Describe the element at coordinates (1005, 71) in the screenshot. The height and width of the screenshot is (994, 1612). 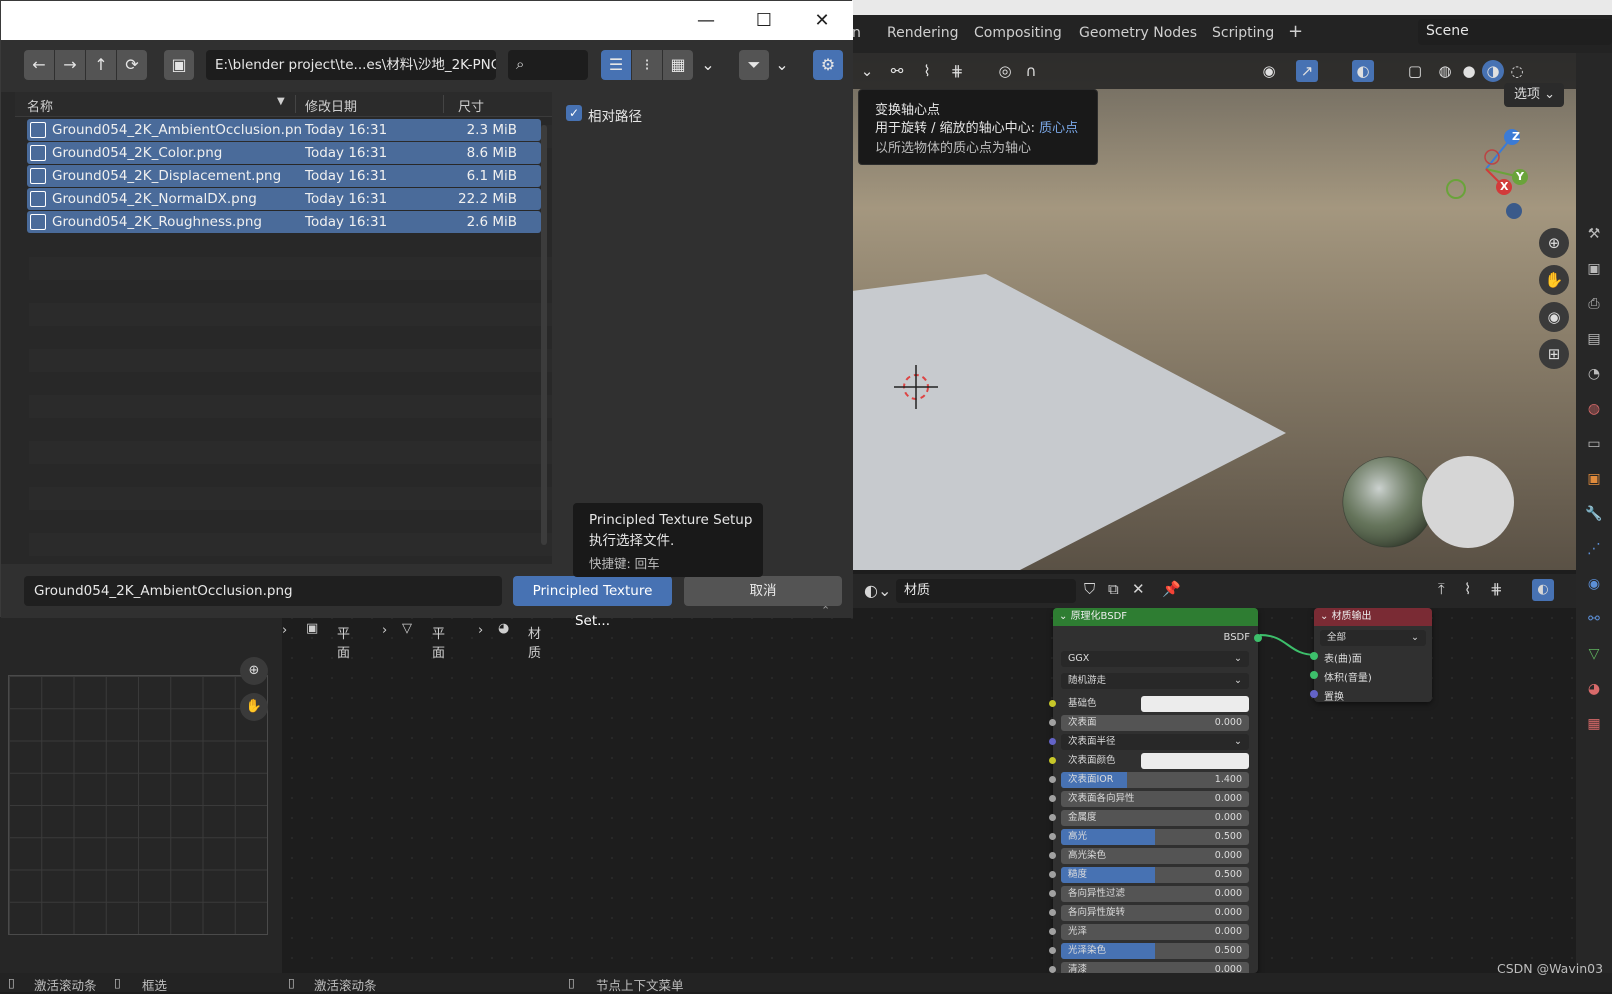
I see `proportional-edit-icon: ◎` at that location.